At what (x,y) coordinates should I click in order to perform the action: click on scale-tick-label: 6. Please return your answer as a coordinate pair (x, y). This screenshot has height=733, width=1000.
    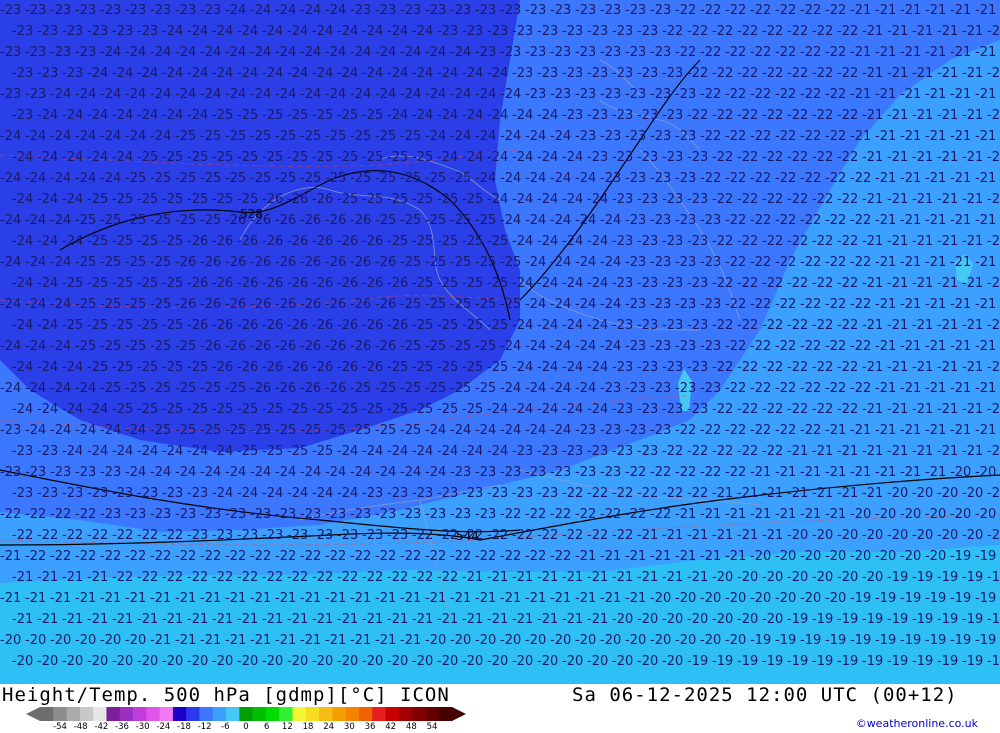
    Looking at the image, I should click on (266, 727).